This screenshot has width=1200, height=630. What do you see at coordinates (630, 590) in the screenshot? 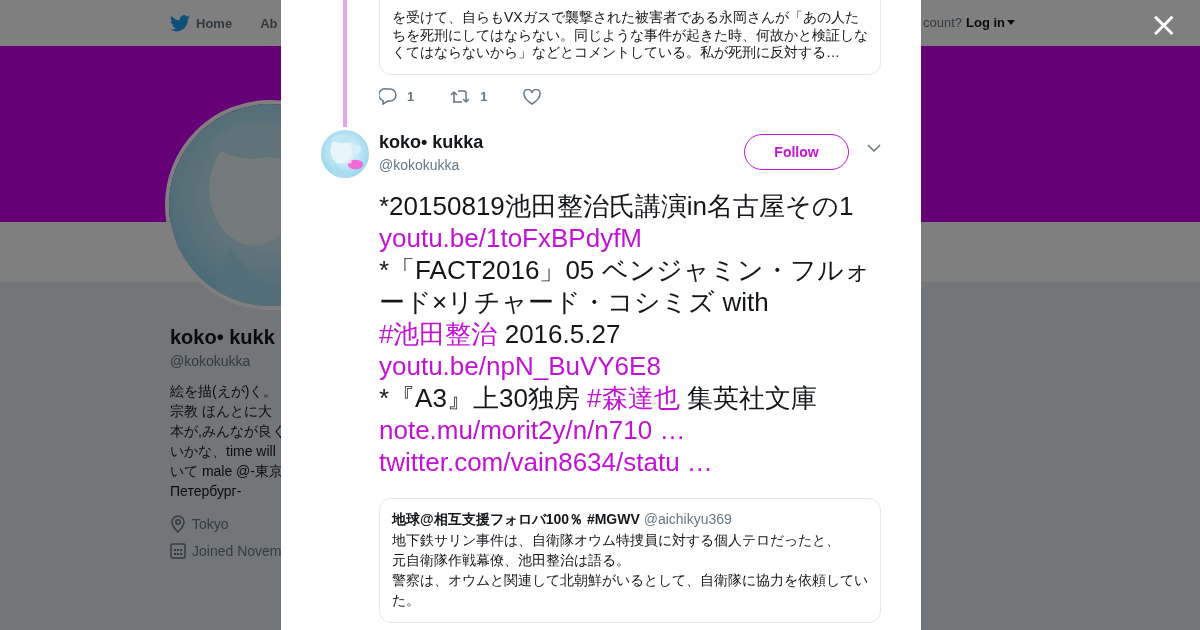
I see `quoted-tweet-line: 警察は、オウムと関連して北朝鮮がいるとして、自衛隊に協力を依頼していた。` at bounding box center [630, 590].